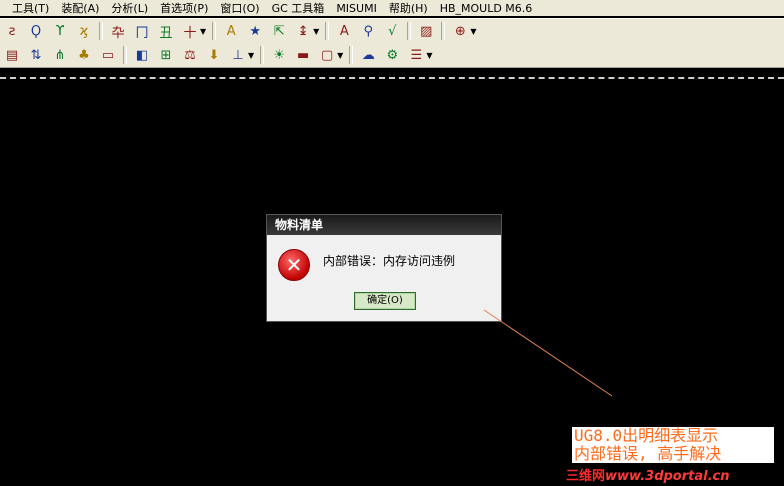  What do you see at coordinates (36, 31) in the screenshot?
I see `fillet-icon: Ϙ` at bounding box center [36, 31].